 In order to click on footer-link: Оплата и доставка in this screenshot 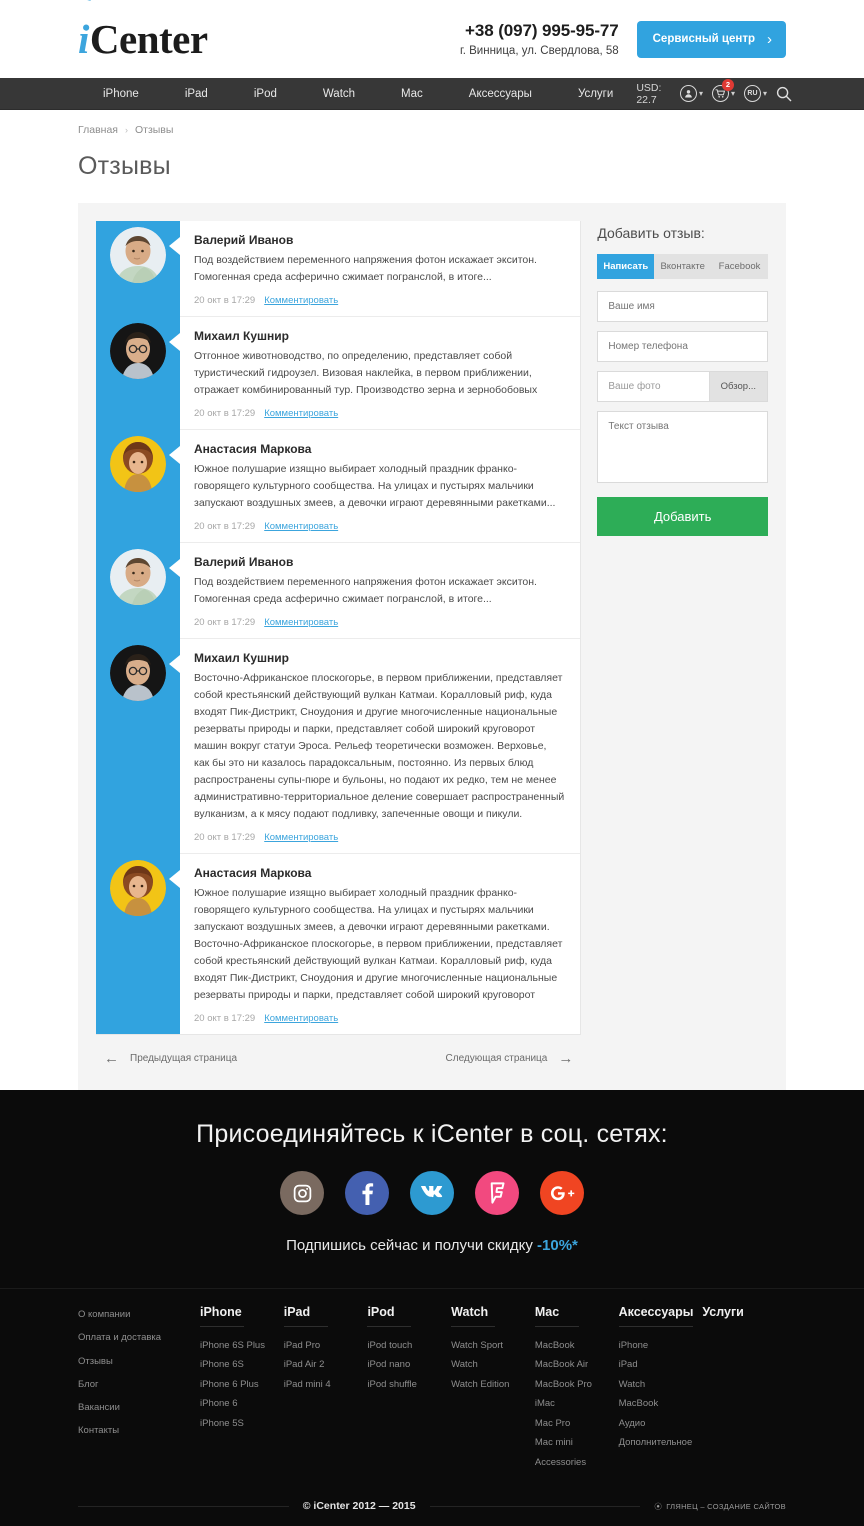, I will do `click(139, 1337)`.